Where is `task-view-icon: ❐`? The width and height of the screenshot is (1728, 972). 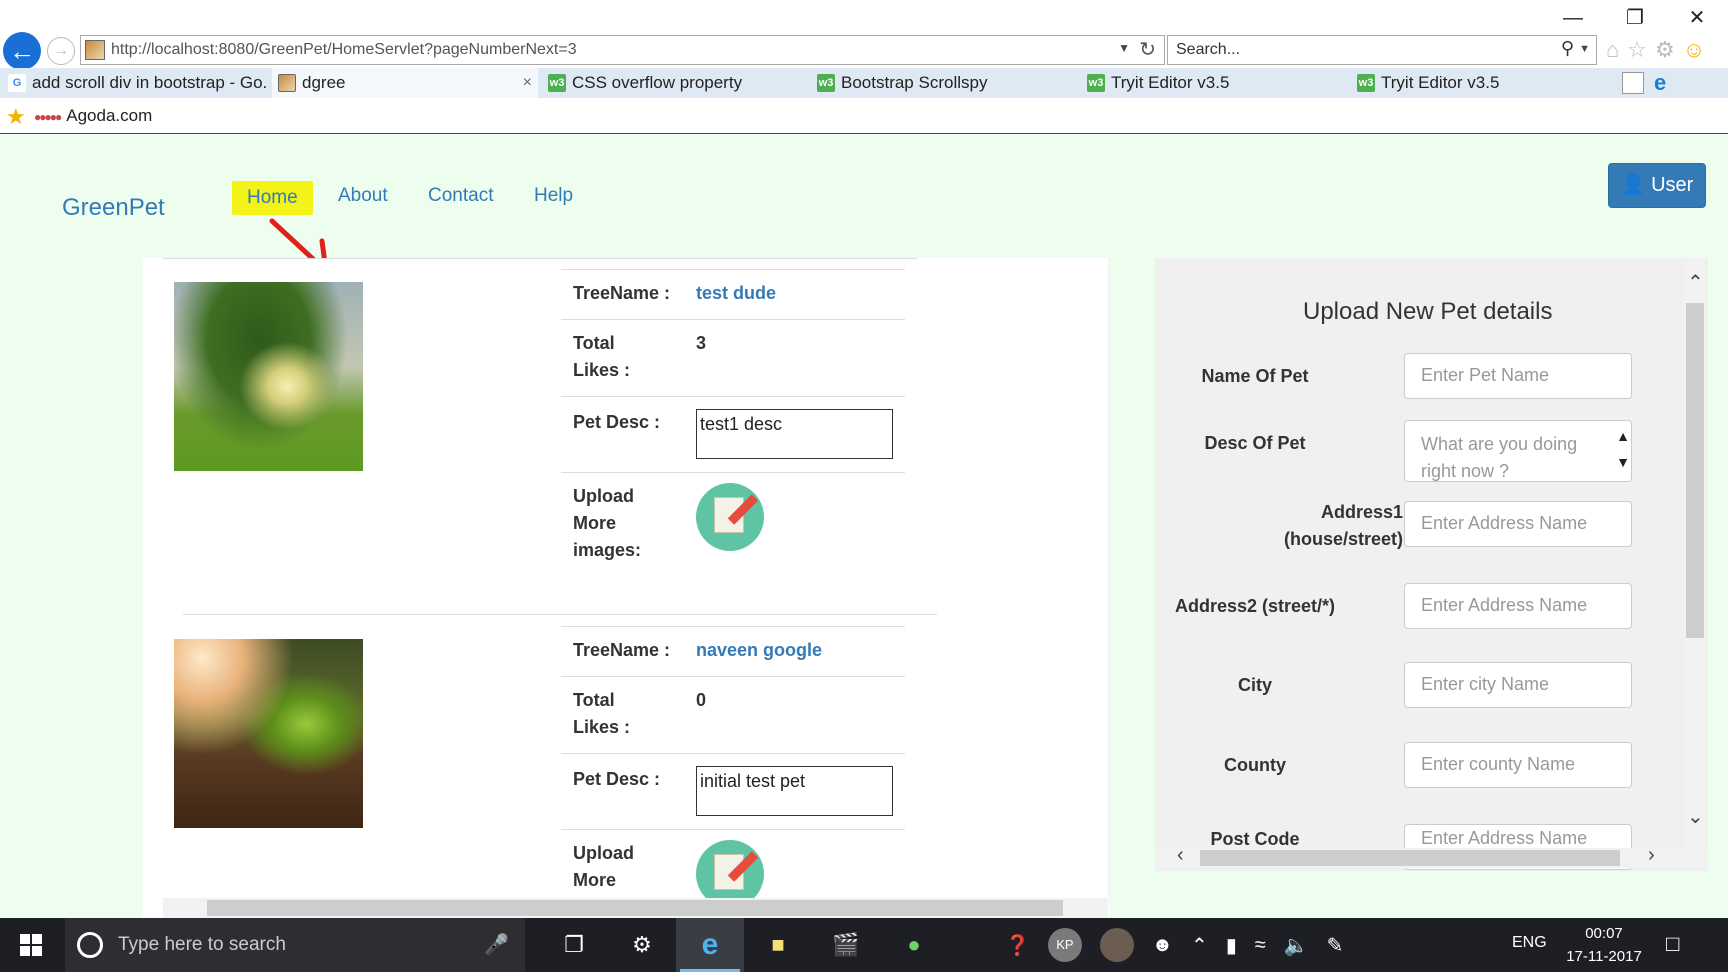
task-view-icon: ❐ is located at coordinates (574, 945).